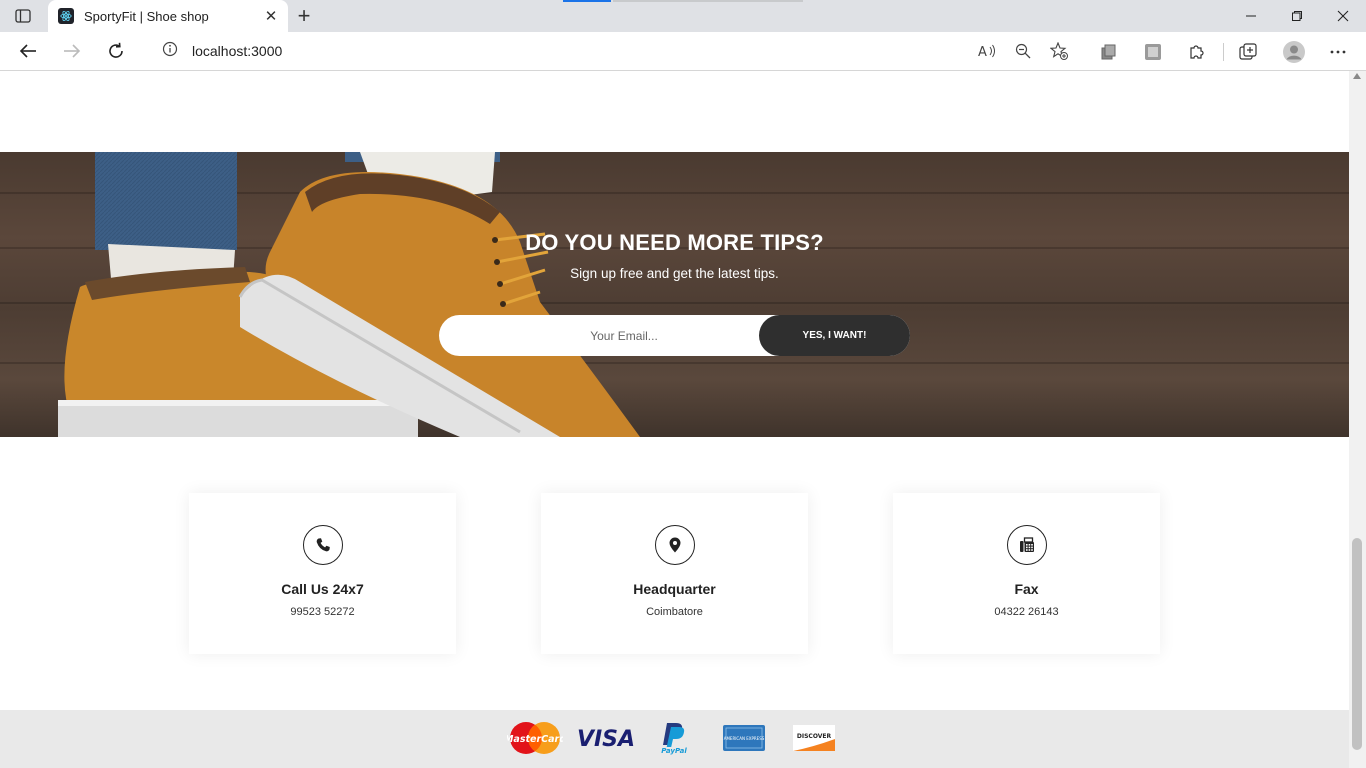 Image resolution: width=1366 pixels, height=768 pixels. I want to click on more-options-icon, so click(1338, 52).